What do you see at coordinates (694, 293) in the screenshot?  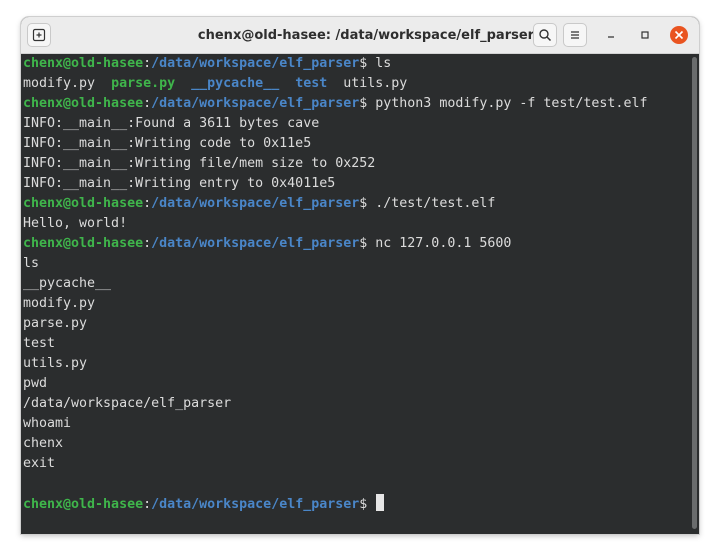 I see `scrollbar` at bounding box center [694, 293].